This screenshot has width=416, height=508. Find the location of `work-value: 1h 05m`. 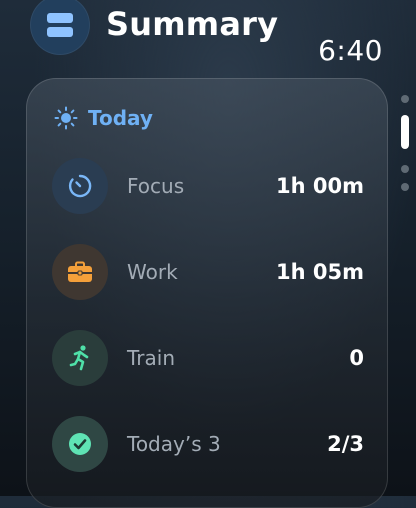

work-value: 1h 05m is located at coordinates (320, 272).